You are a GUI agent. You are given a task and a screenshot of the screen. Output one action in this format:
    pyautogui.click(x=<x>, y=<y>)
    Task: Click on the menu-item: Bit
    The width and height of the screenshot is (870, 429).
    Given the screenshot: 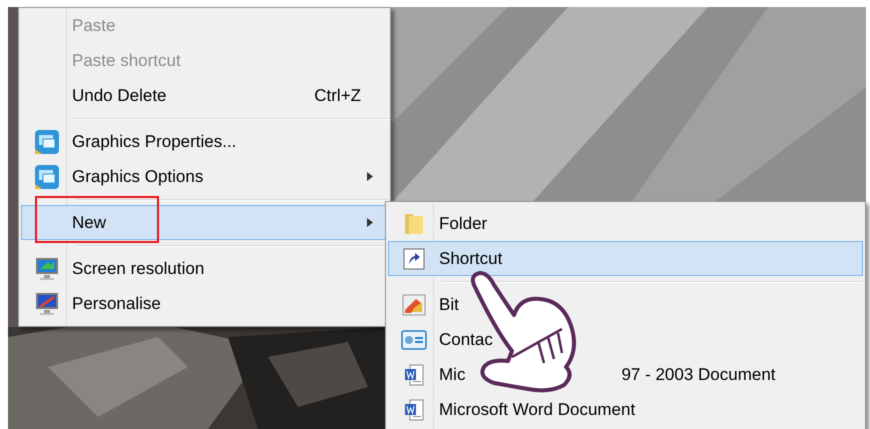 What is the action you would take?
    pyautogui.click(x=625, y=304)
    